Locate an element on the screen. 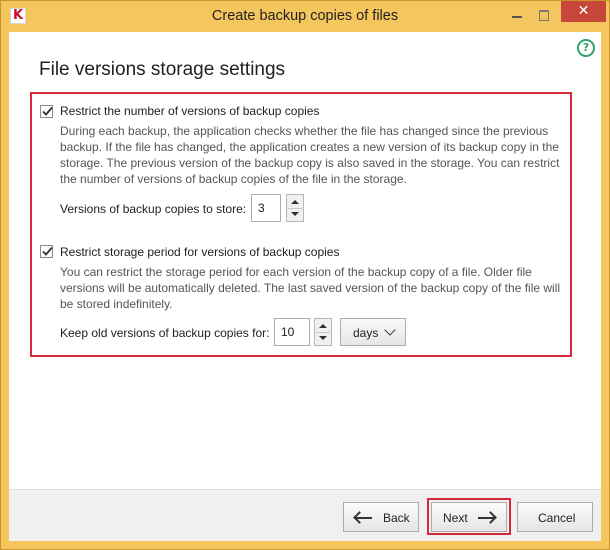  back-button: Back is located at coordinates (381, 517).